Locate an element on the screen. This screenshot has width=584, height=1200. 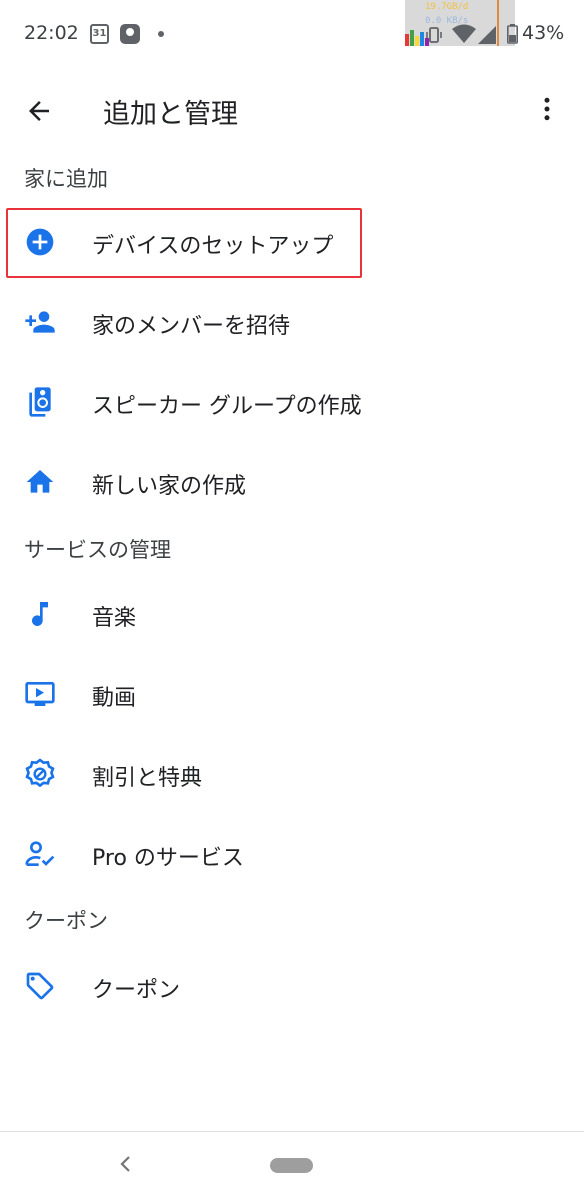
speaker-icon is located at coordinates (40, 402).